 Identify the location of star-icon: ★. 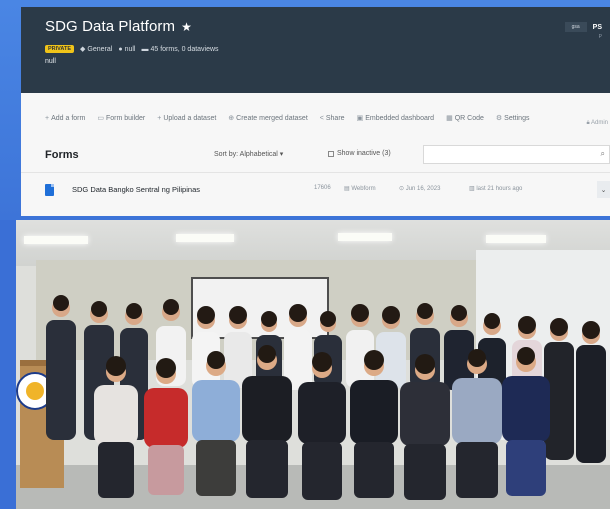
(186, 27).